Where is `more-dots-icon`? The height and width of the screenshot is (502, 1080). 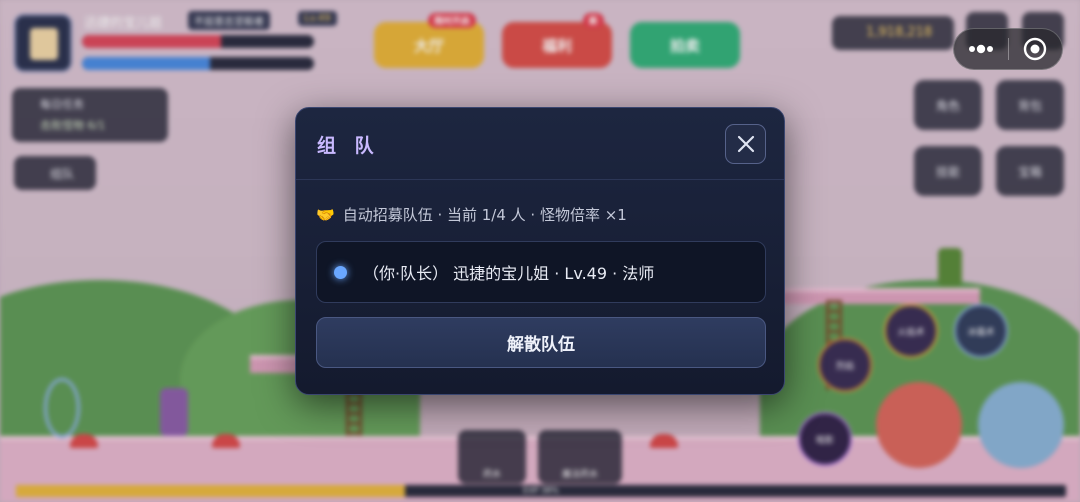
more-dots-icon is located at coordinates (980, 49).